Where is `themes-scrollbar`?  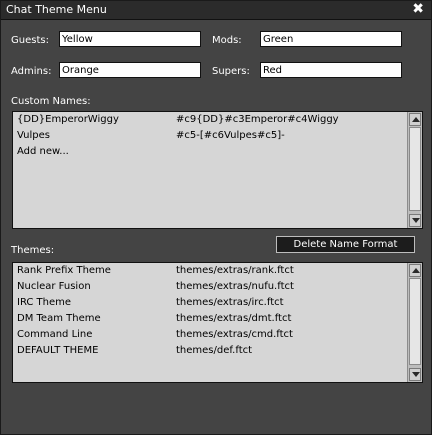 themes-scrollbar is located at coordinates (414, 322).